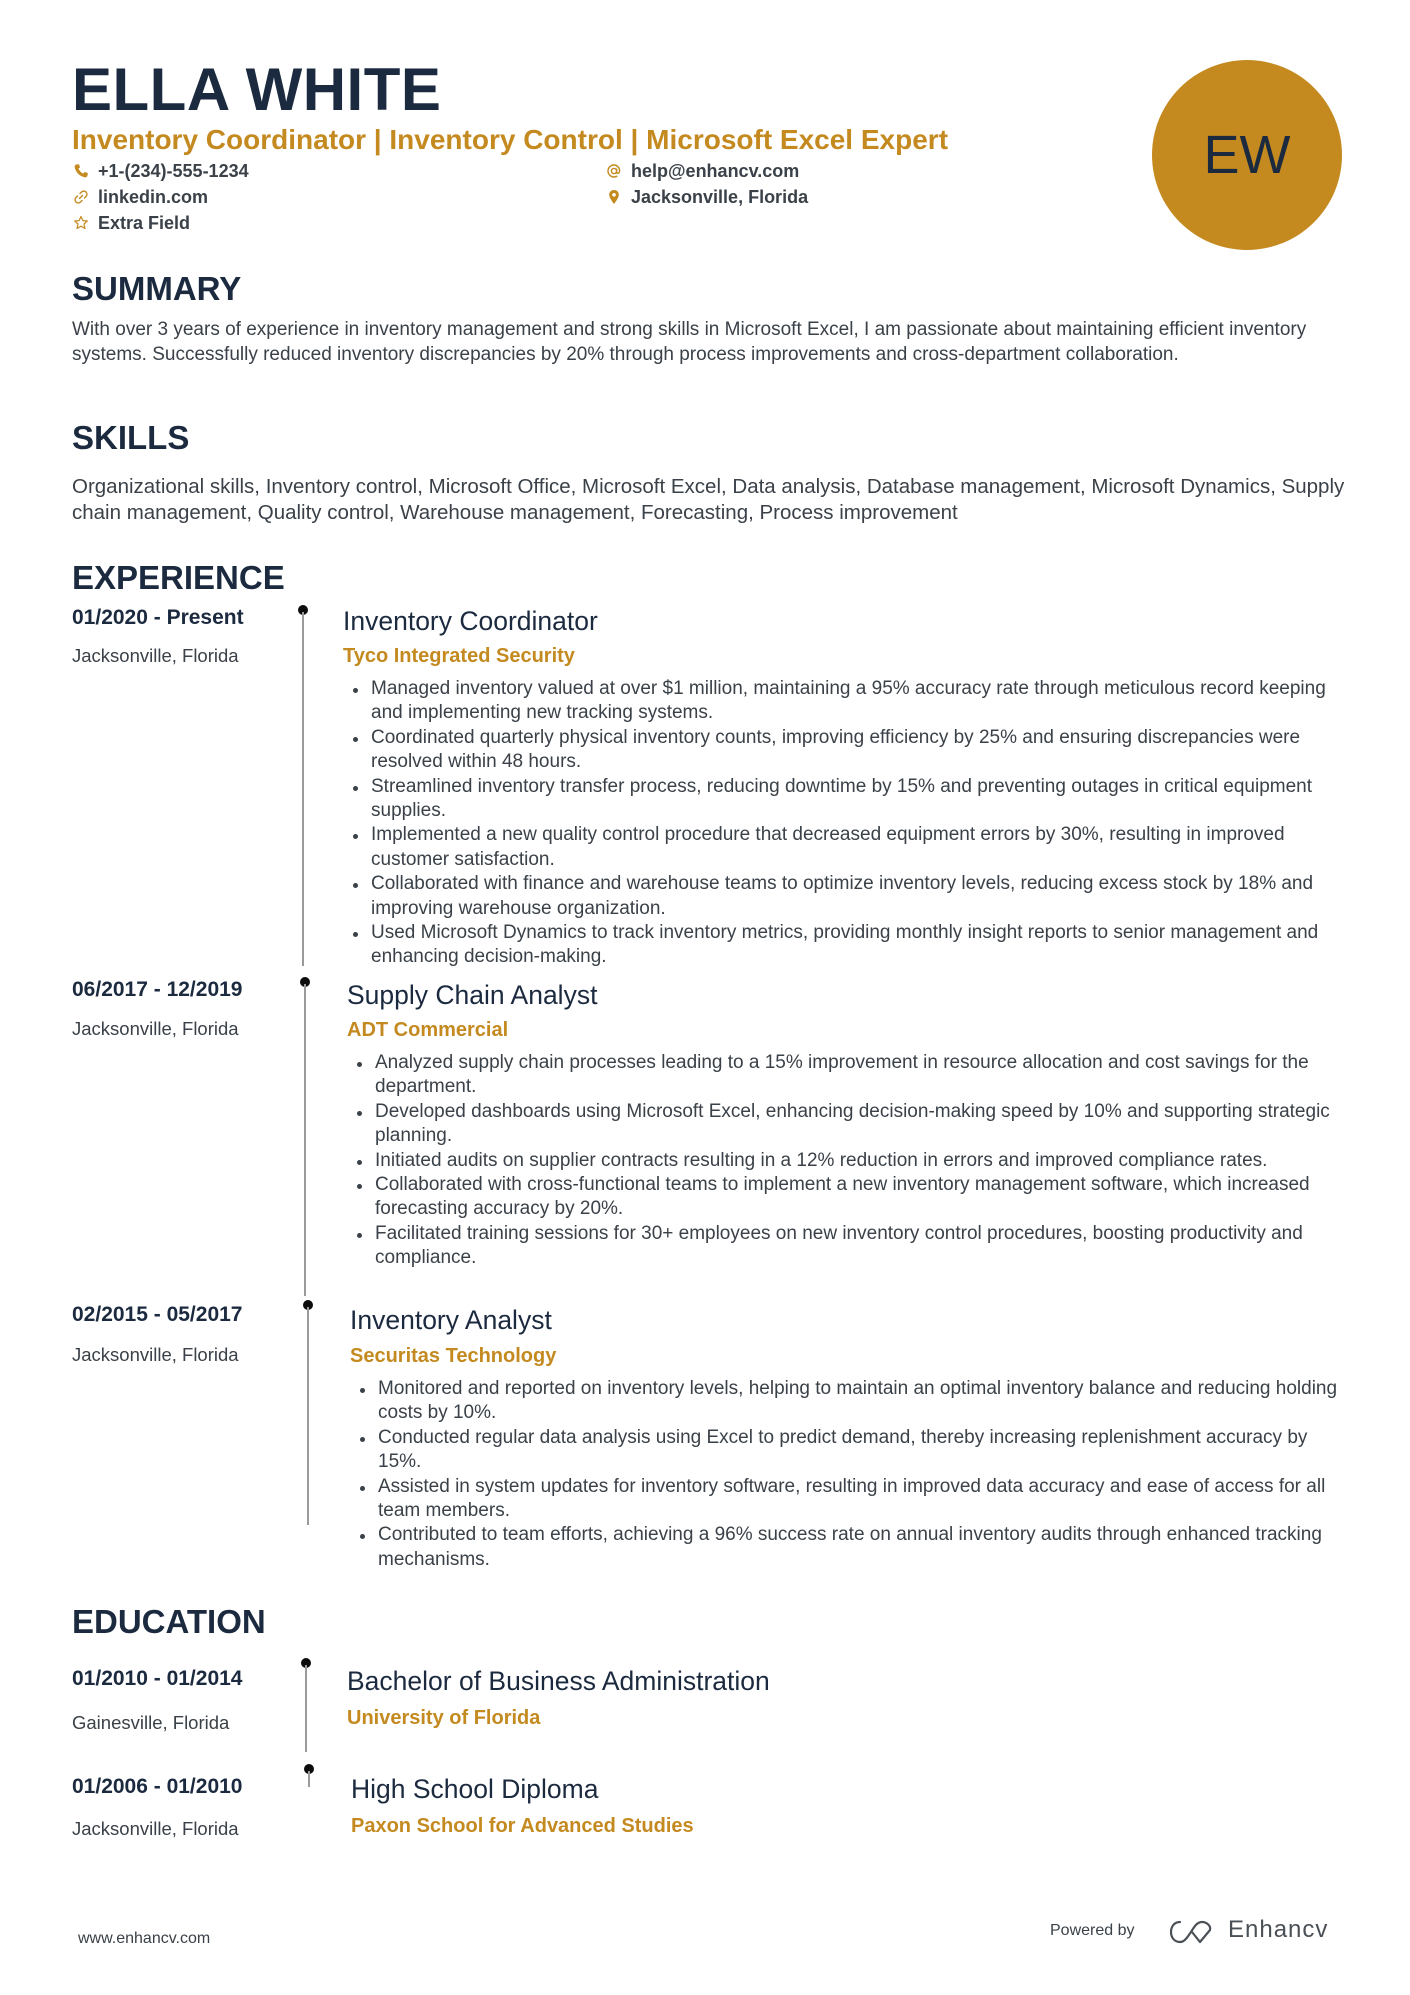 The image size is (1410, 1995). What do you see at coordinates (153, 197) in the screenshot?
I see `linkedin-text: linkedin.com` at bounding box center [153, 197].